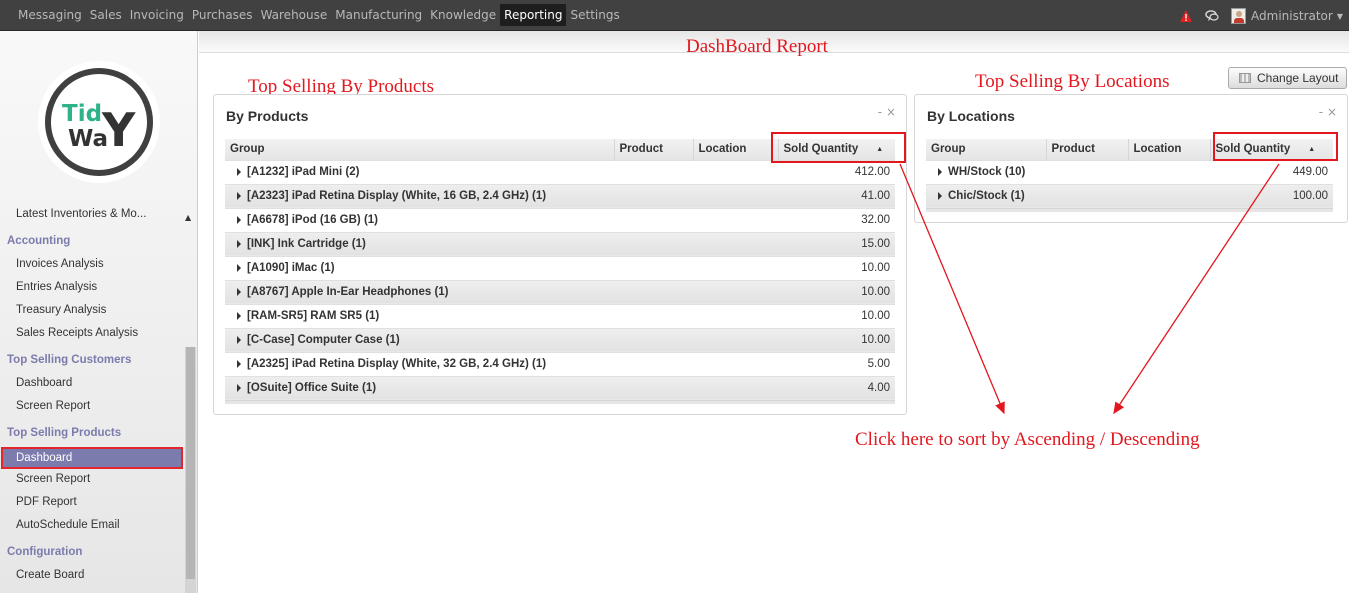 The image size is (1349, 593). Describe the element at coordinates (61, 310) in the screenshot. I see `sidebar-item-treasury-analysis: Treasury Analysis` at that location.